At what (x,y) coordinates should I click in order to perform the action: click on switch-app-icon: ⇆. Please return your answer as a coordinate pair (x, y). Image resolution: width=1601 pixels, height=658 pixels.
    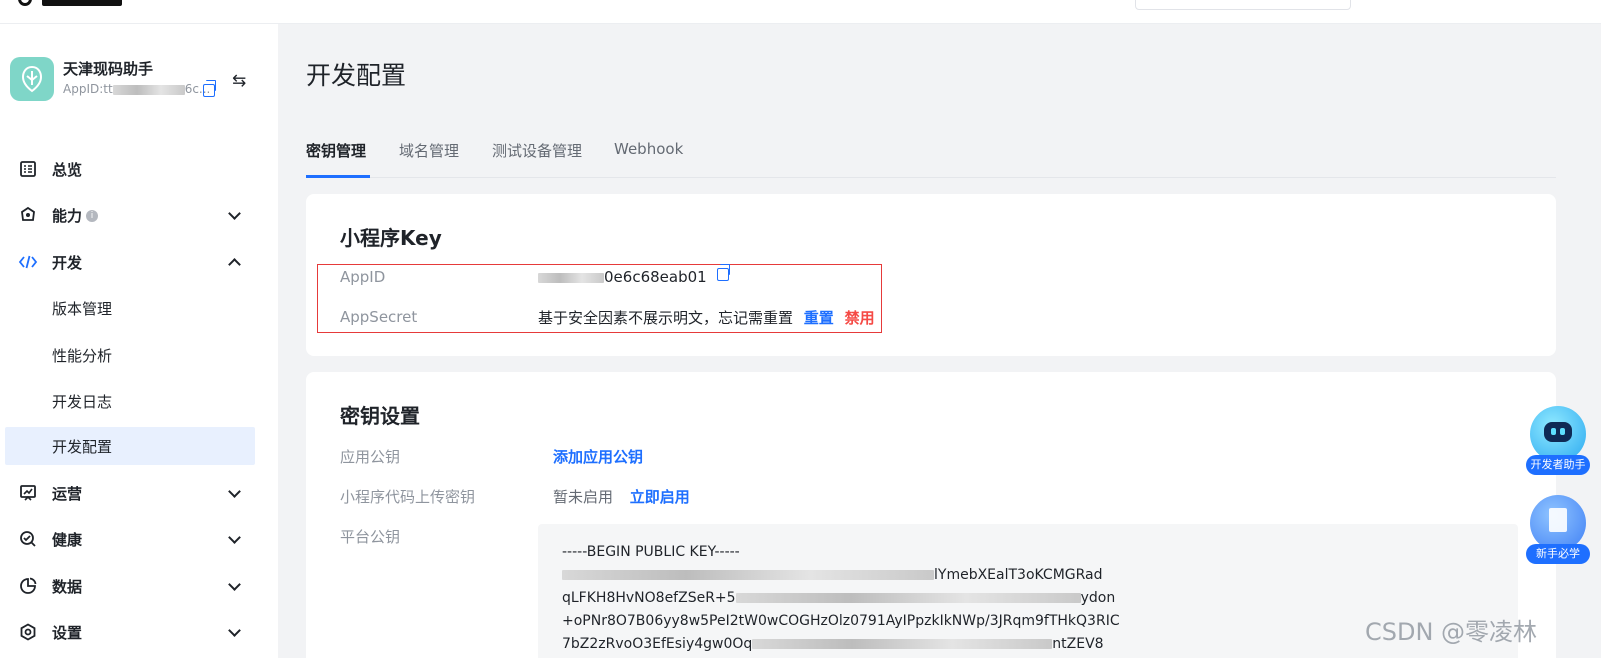
    Looking at the image, I should click on (239, 81).